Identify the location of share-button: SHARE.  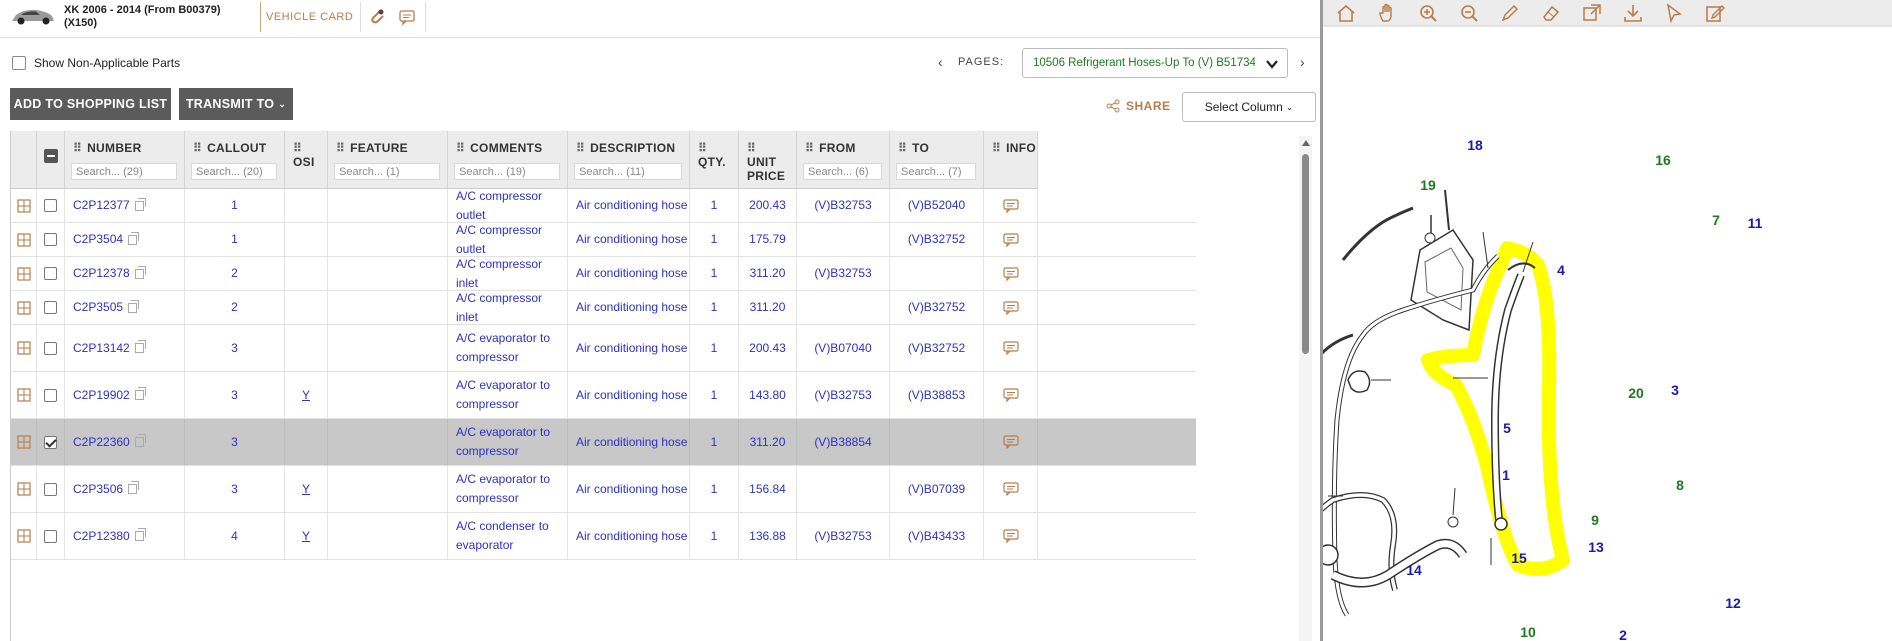
(1138, 106).